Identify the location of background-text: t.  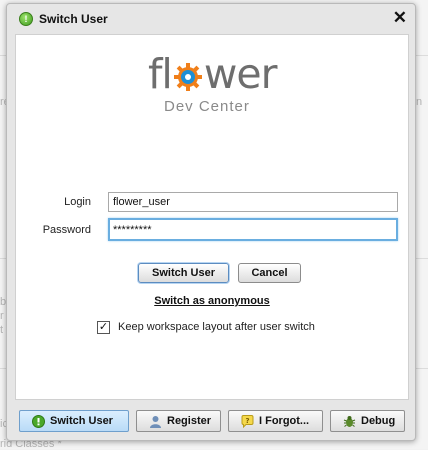
(2, 330).